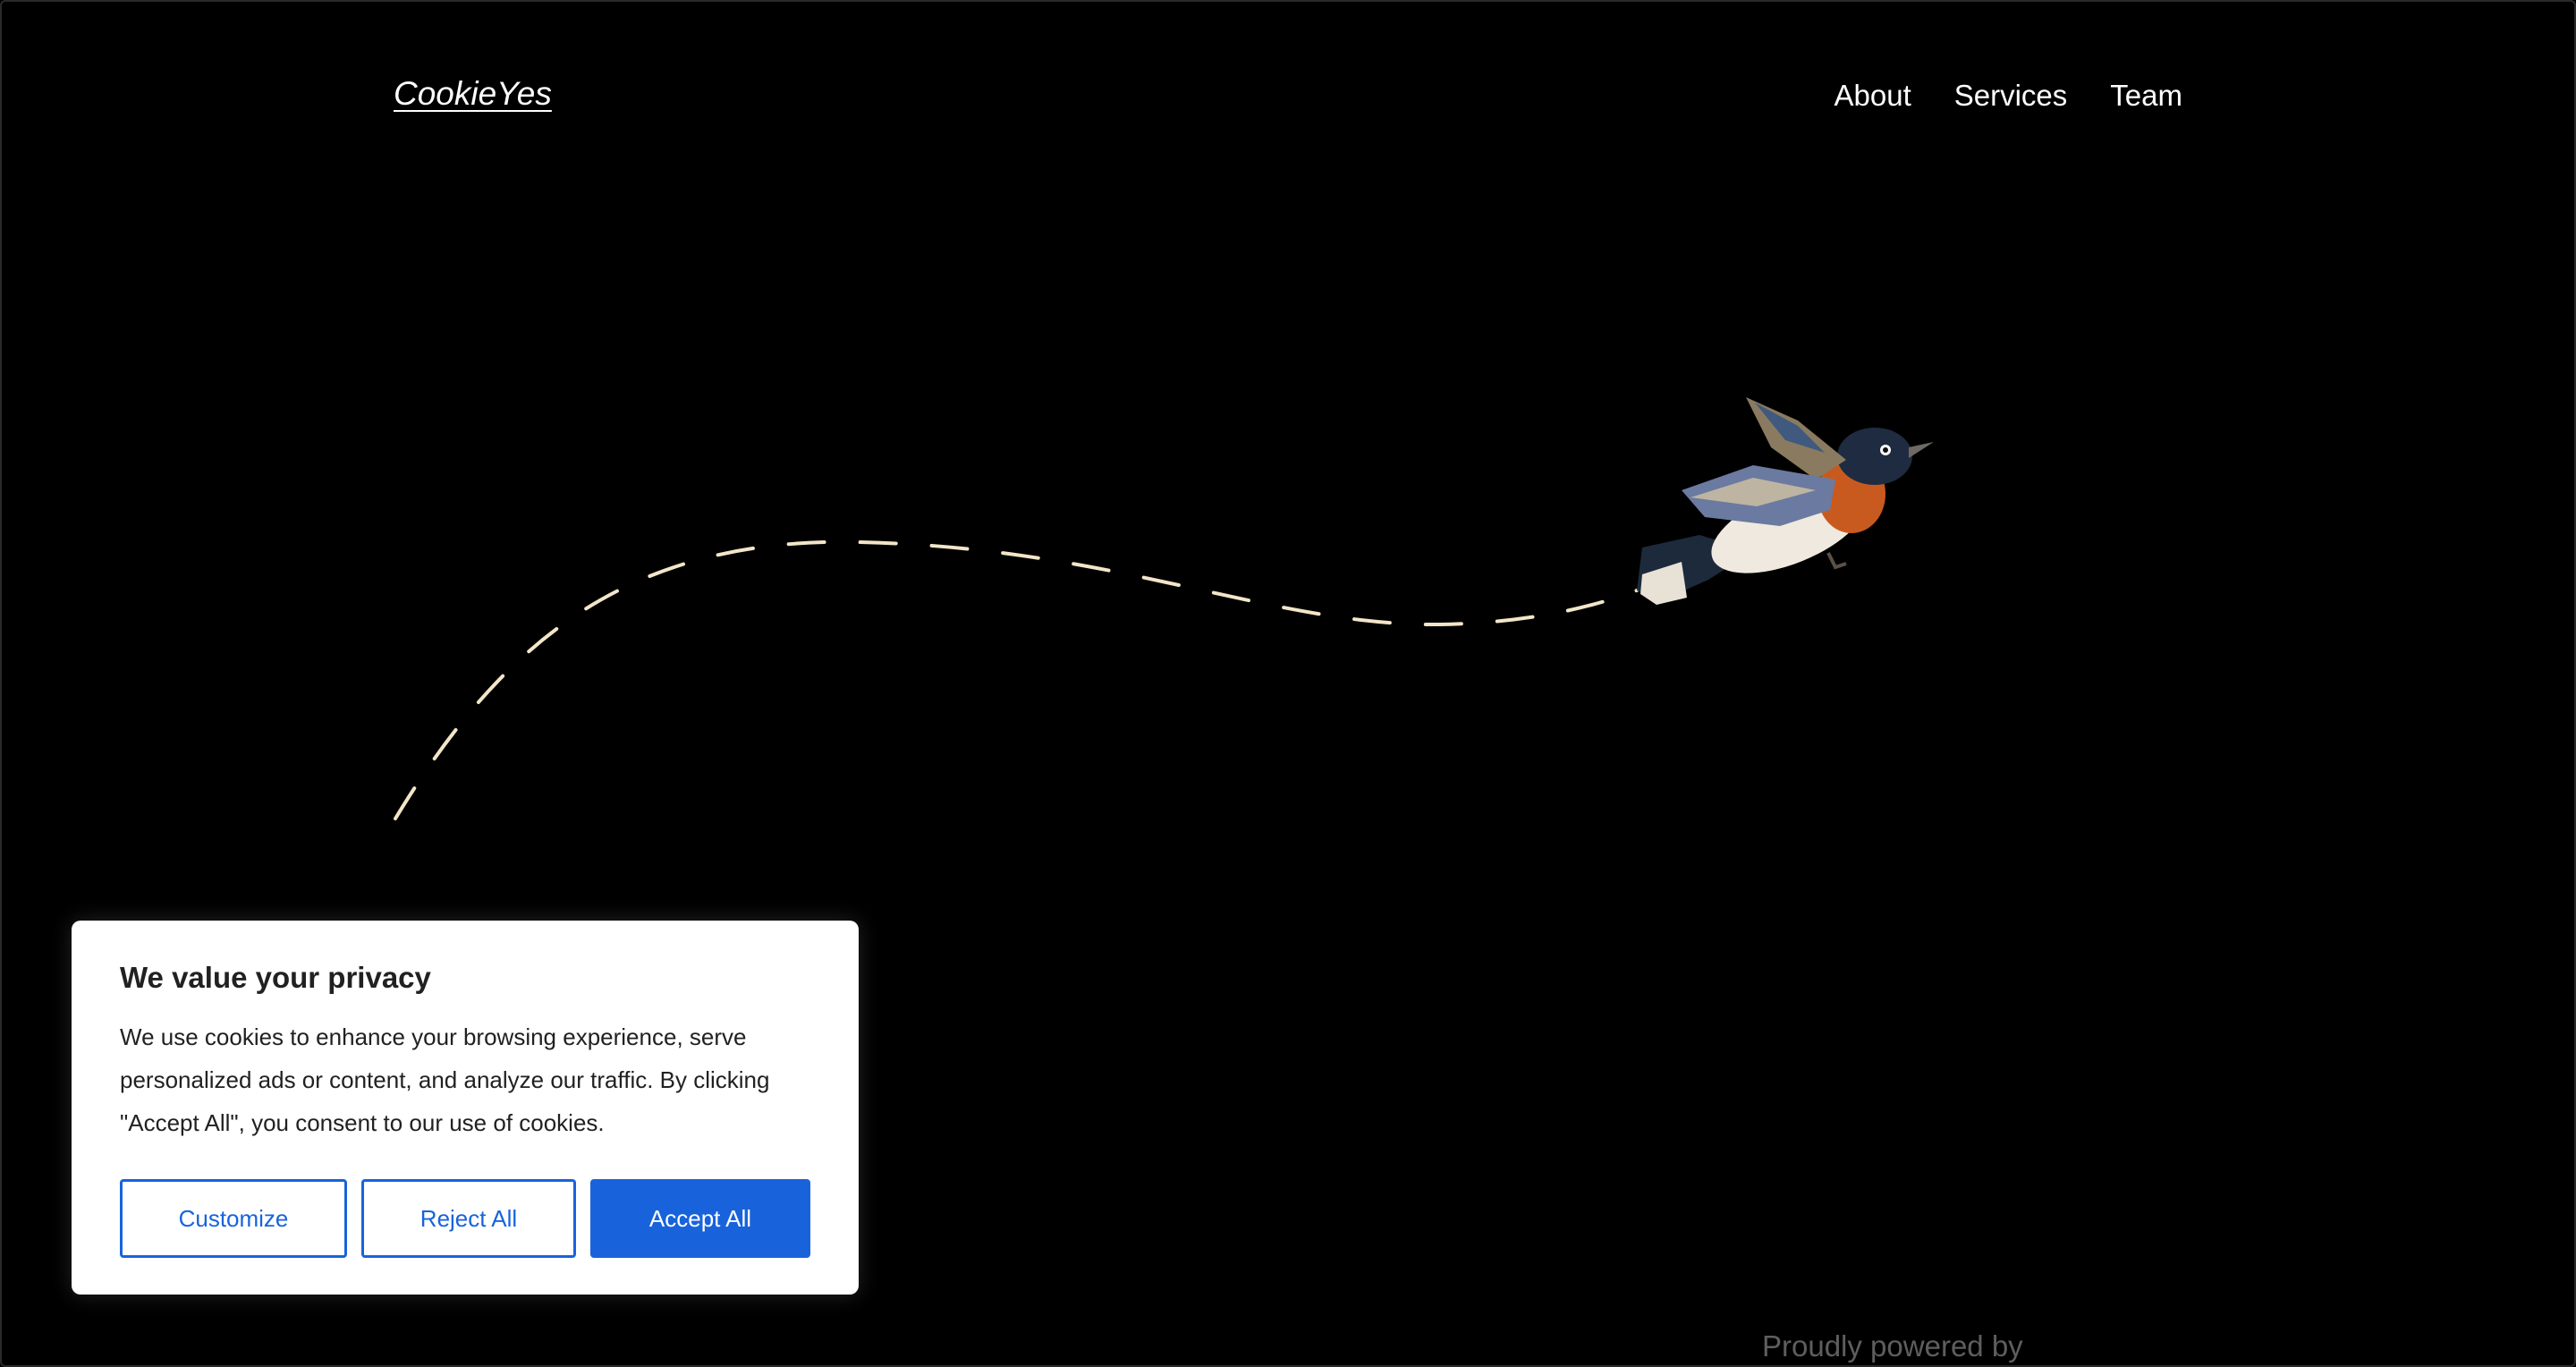  I want to click on cookie-banner-title: We value your privacy, so click(275, 978).